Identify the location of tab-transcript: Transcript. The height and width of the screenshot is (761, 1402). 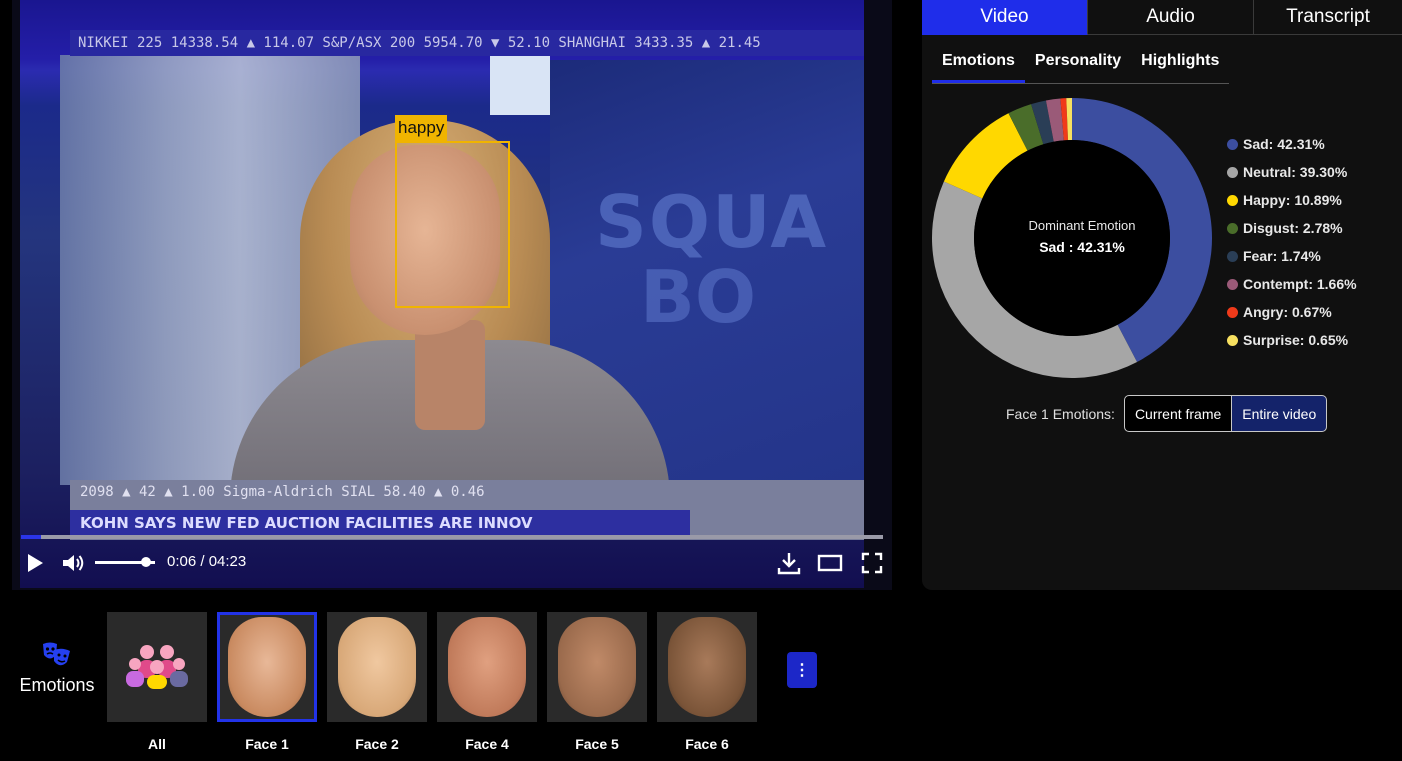
(1328, 17).